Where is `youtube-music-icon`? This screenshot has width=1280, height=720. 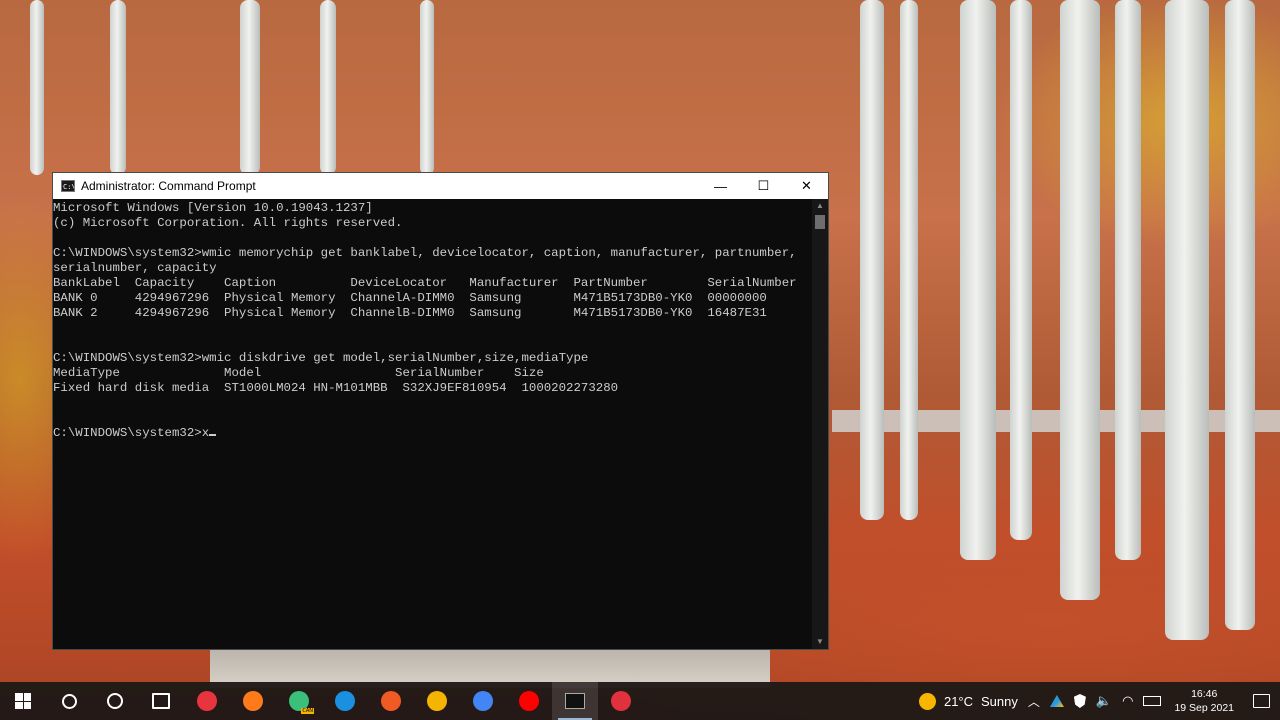 youtube-music-icon is located at coordinates (529, 701).